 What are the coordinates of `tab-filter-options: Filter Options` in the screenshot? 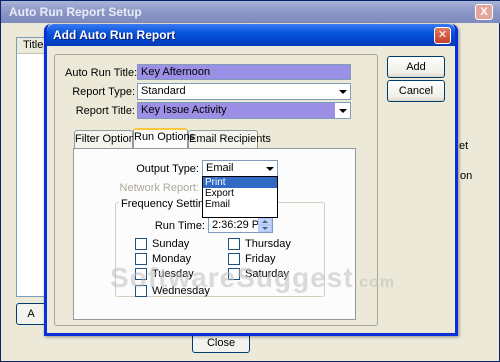 It's located at (107, 139).